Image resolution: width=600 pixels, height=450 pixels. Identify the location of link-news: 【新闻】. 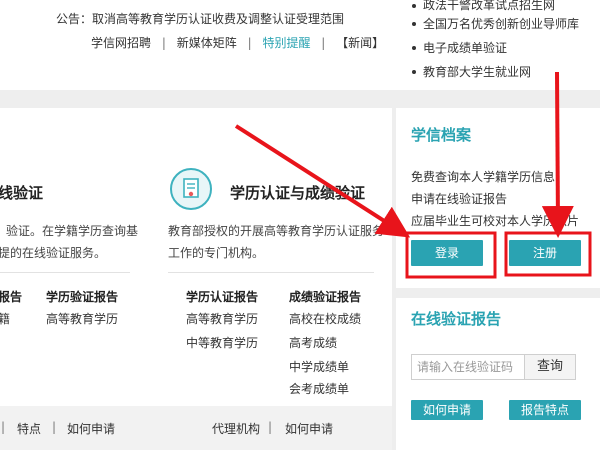
(360, 43).